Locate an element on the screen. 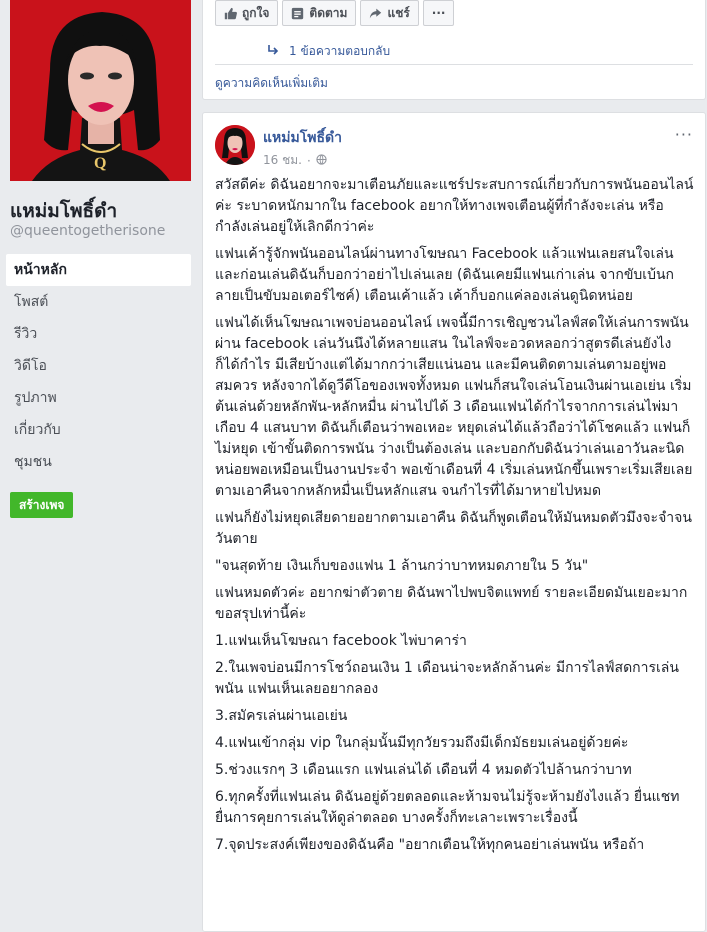  post-author-avatar is located at coordinates (235, 145).